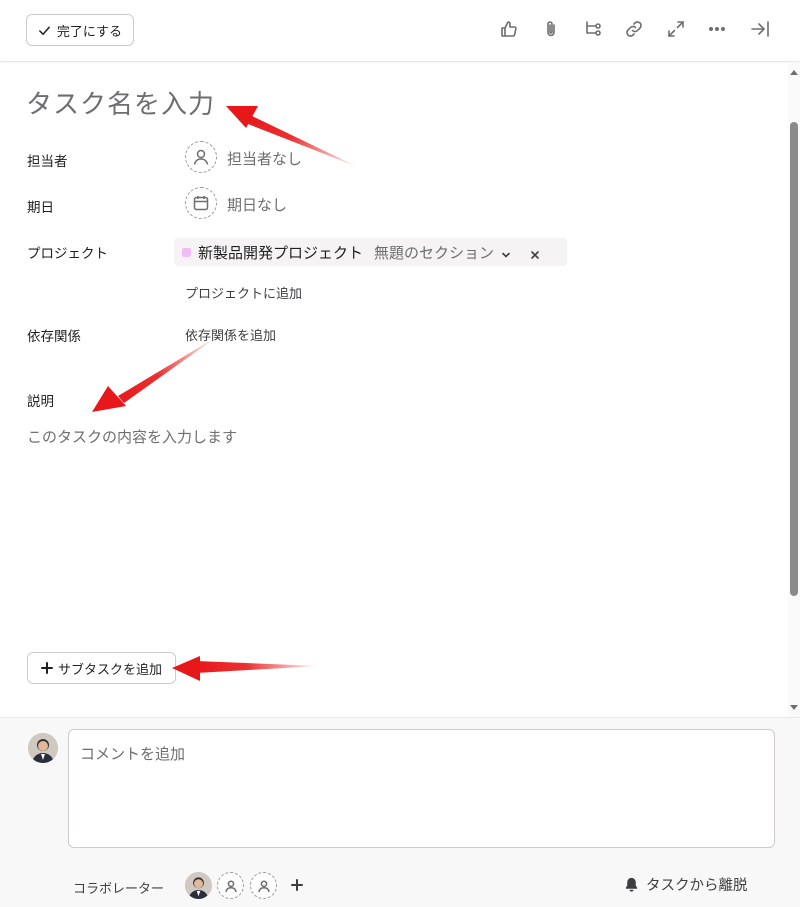 Image resolution: width=800 pixels, height=907 pixels. Describe the element at coordinates (697, 886) in the screenshot. I see `leave-task-label: タスクから離脱` at that location.